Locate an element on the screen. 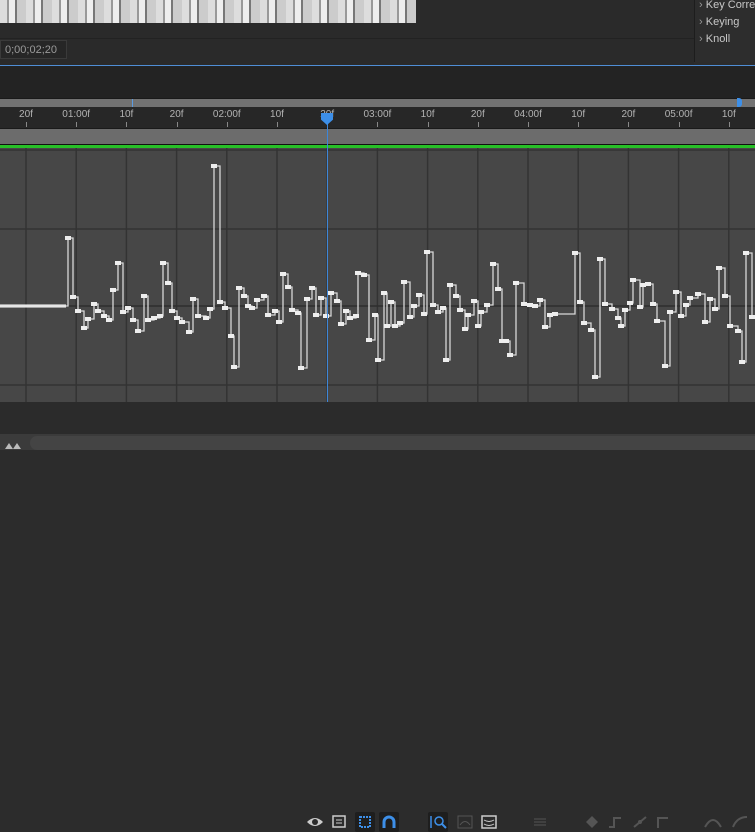 The width and height of the screenshot is (755, 832). effects-category-knoll: Knoll is located at coordinates (714, 39).